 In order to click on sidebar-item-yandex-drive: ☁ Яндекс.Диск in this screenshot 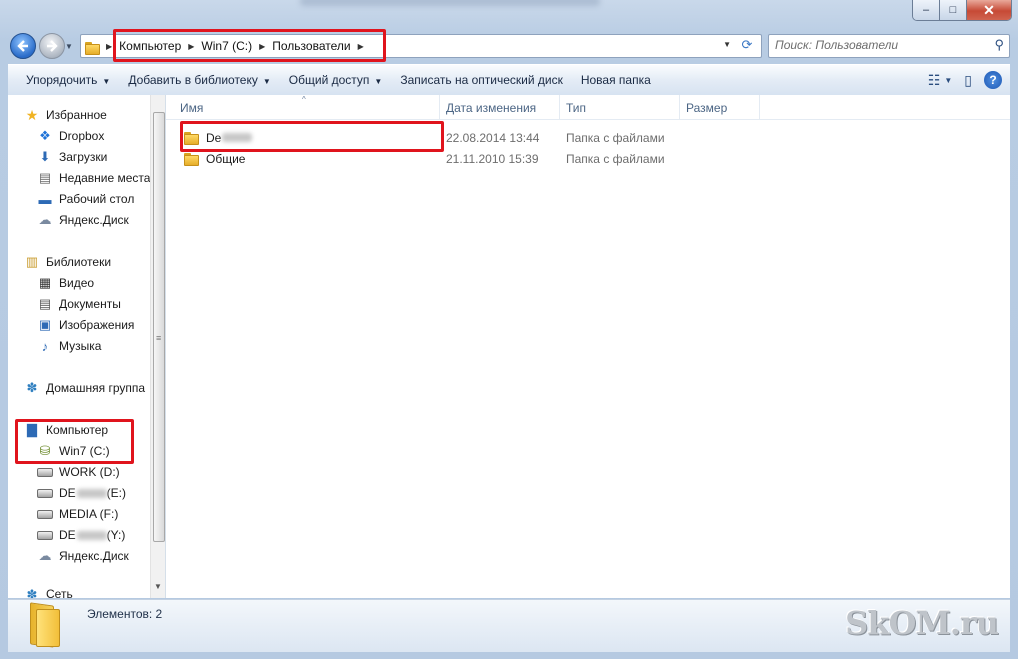, I will do `click(86, 556)`.